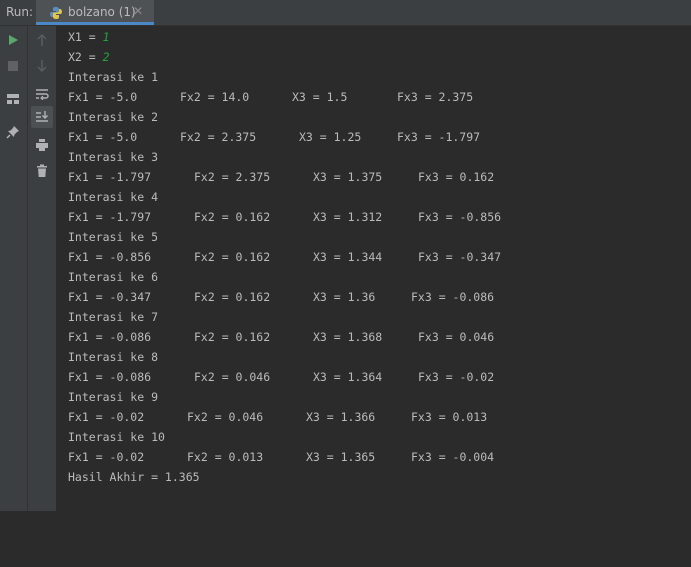 The height and width of the screenshot is (567, 691). Describe the element at coordinates (106, 57) in the screenshot. I see `x2-user-input: 2` at that location.